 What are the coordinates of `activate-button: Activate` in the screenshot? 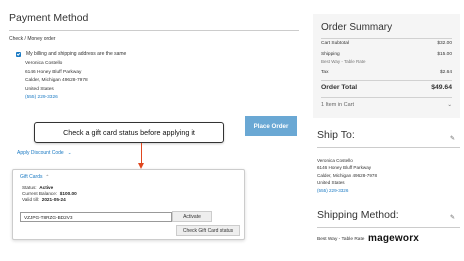 It's located at (192, 216).